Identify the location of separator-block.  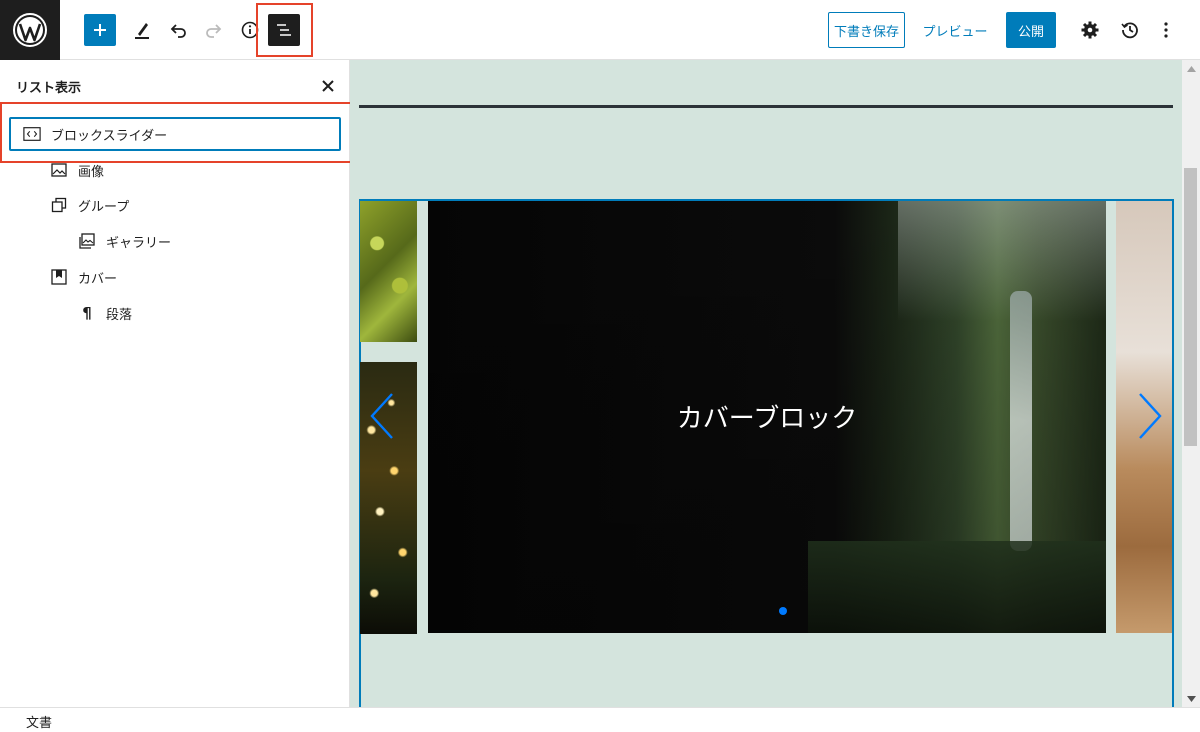
(766, 106).